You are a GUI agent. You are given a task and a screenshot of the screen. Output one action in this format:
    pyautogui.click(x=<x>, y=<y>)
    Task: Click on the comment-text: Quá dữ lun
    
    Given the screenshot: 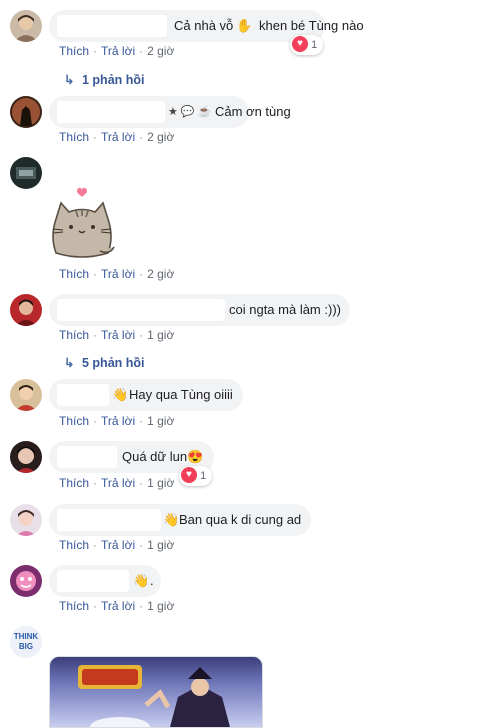 What is the action you would take?
    pyautogui.click(x=155, y=456)
    